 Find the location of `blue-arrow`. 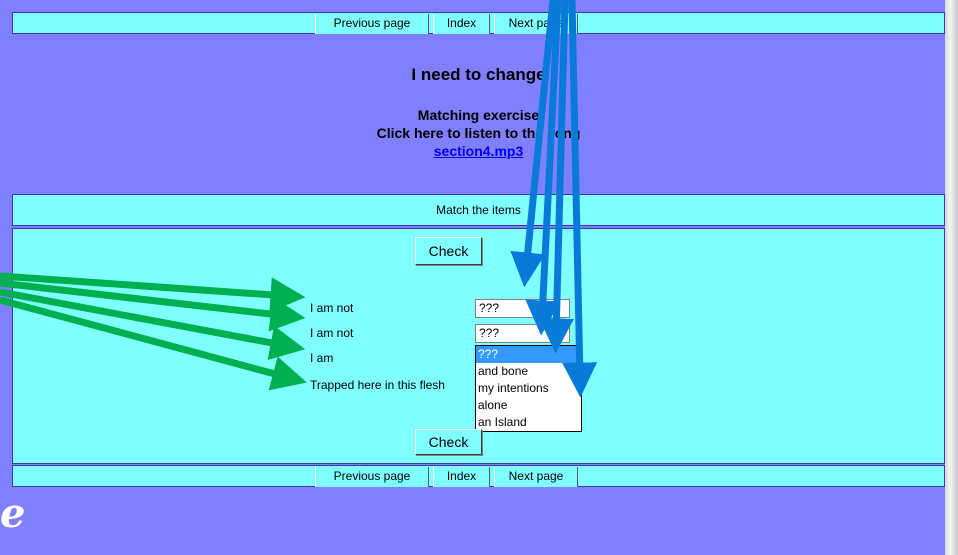

blue-arrow is located at coordinates (580, 199).